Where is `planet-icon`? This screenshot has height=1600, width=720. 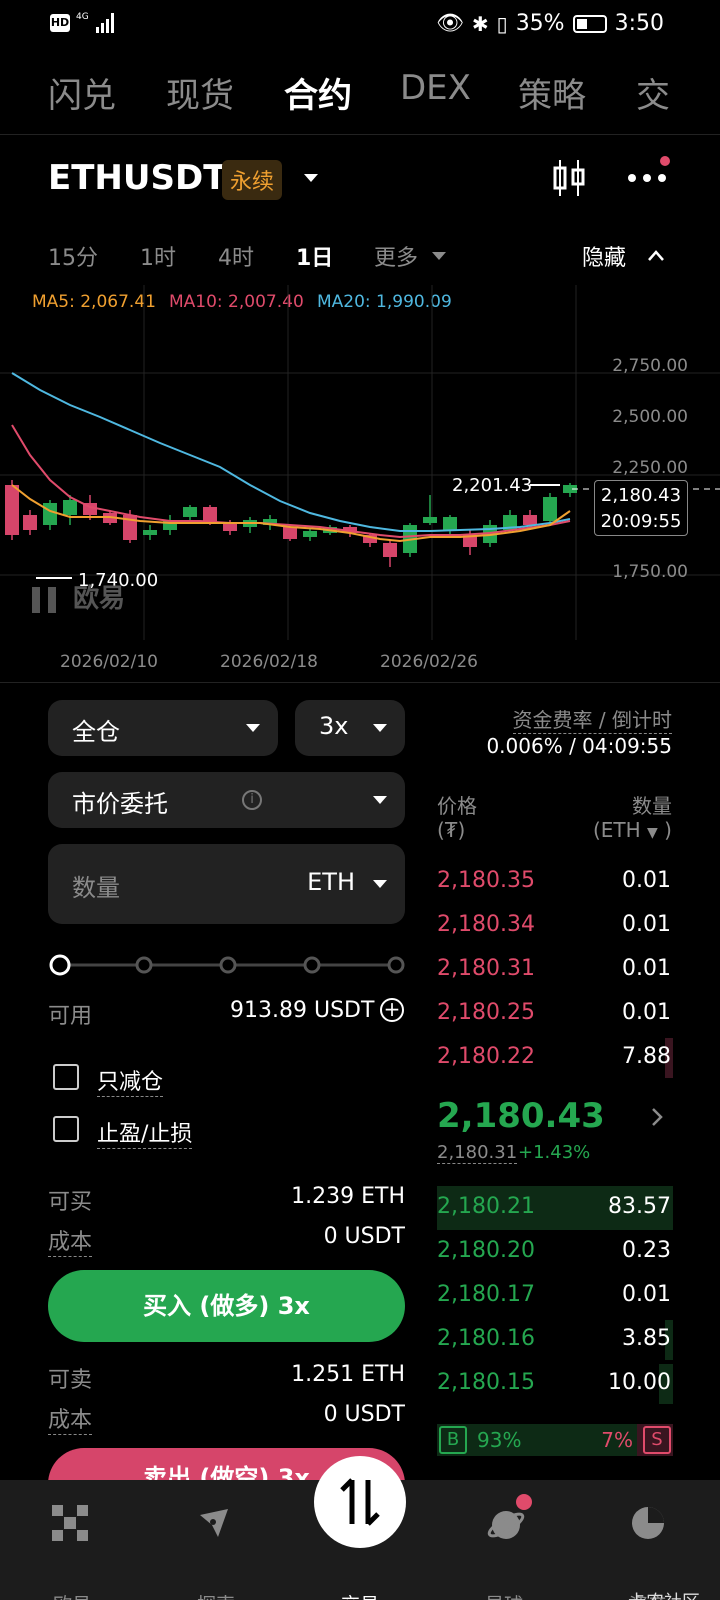 planet-icon is located at coordinates (506, 1525).